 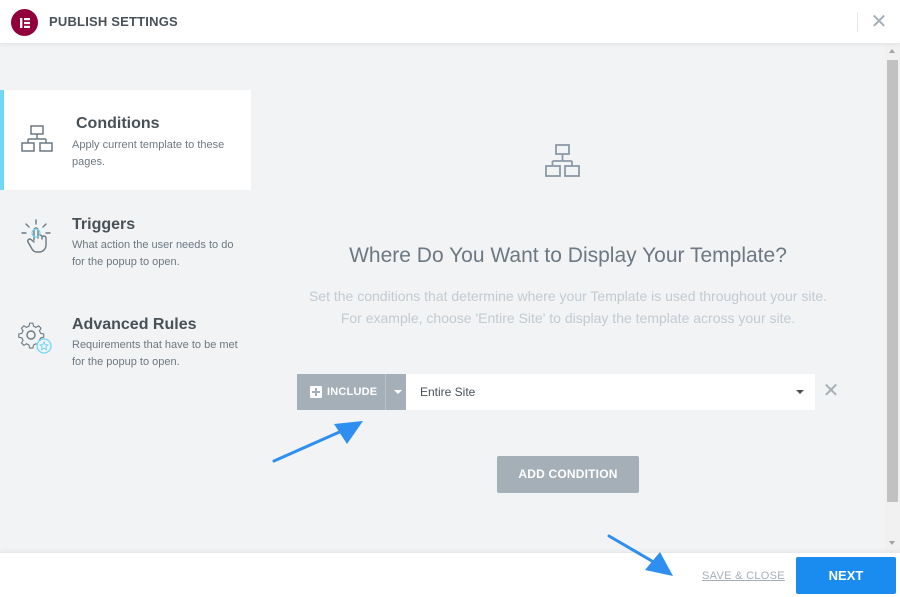 I want to click on hand-pointer-icon, so click(x=36, y=236).